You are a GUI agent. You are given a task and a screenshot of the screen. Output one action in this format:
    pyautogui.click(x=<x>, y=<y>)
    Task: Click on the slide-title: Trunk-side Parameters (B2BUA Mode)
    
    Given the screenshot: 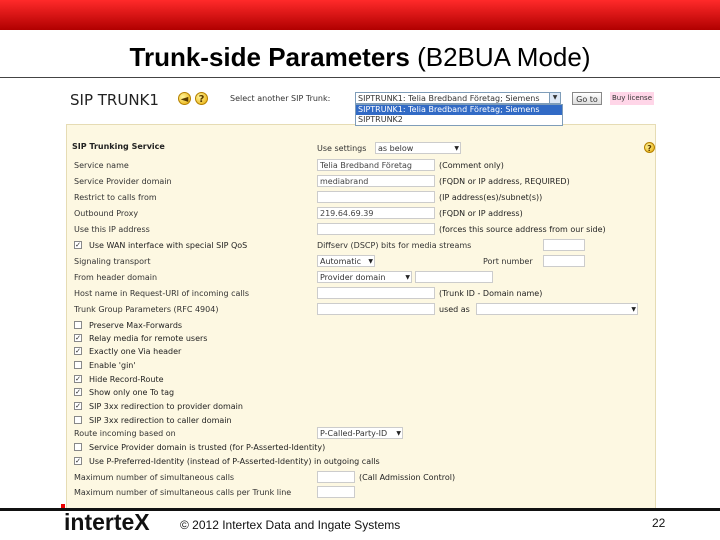 What is the action you would take?
    pyautogui.click(x=360, y=57)
    